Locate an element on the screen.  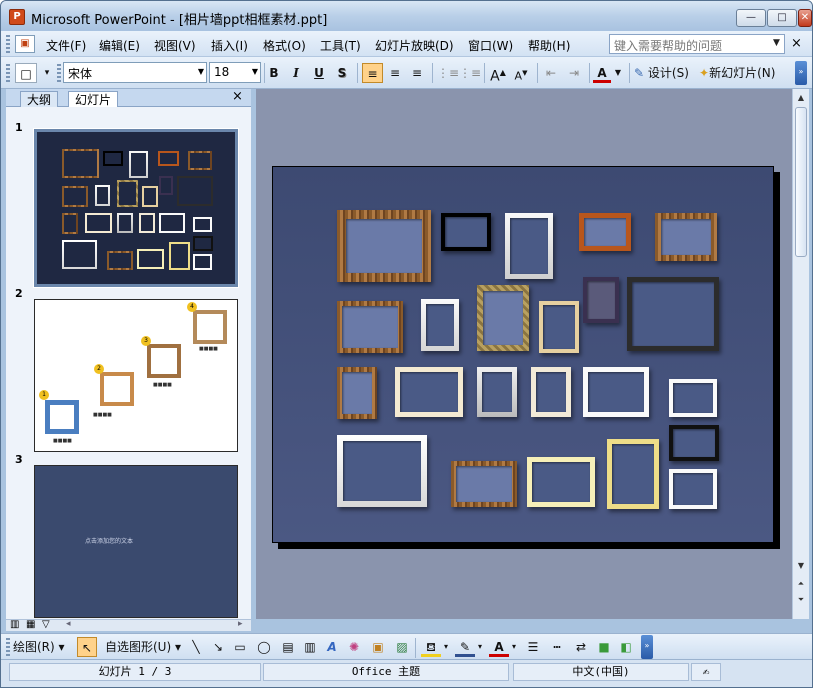
chevron-down-icon: ▼ is located at coordinates (618, 73).